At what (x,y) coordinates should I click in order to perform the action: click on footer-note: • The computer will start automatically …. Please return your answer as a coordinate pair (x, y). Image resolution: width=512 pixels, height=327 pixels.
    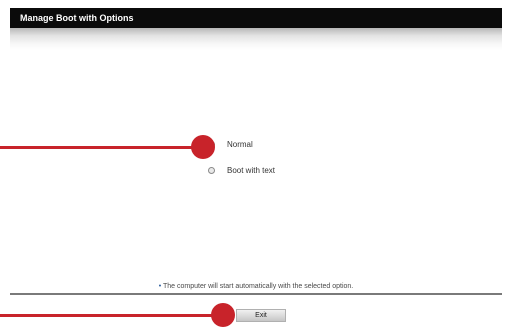
    Looking at the image, I should click on (256, 286).